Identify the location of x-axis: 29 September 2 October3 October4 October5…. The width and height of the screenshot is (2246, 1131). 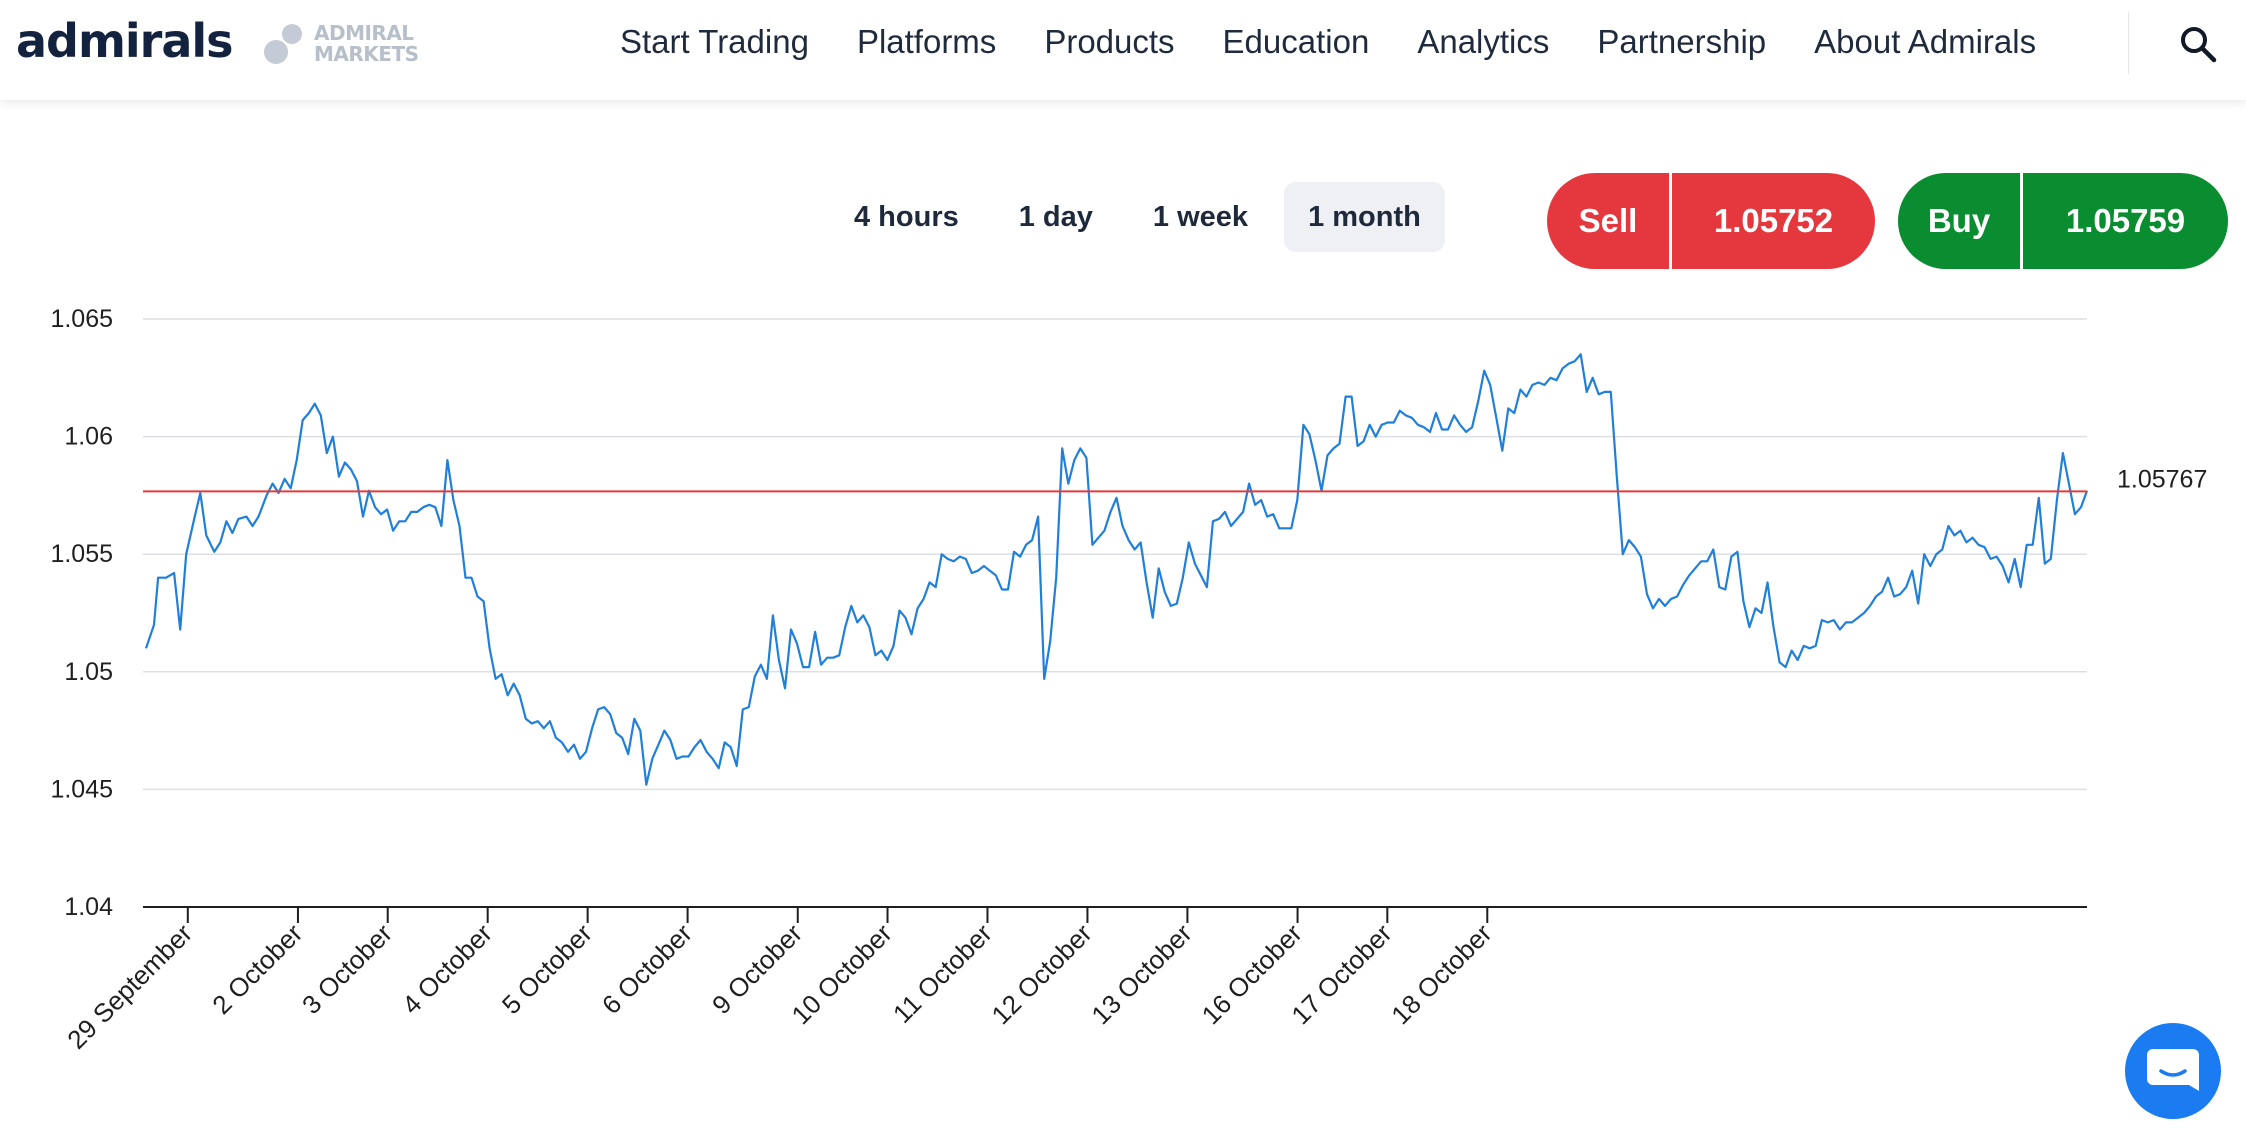
(1074, 980).